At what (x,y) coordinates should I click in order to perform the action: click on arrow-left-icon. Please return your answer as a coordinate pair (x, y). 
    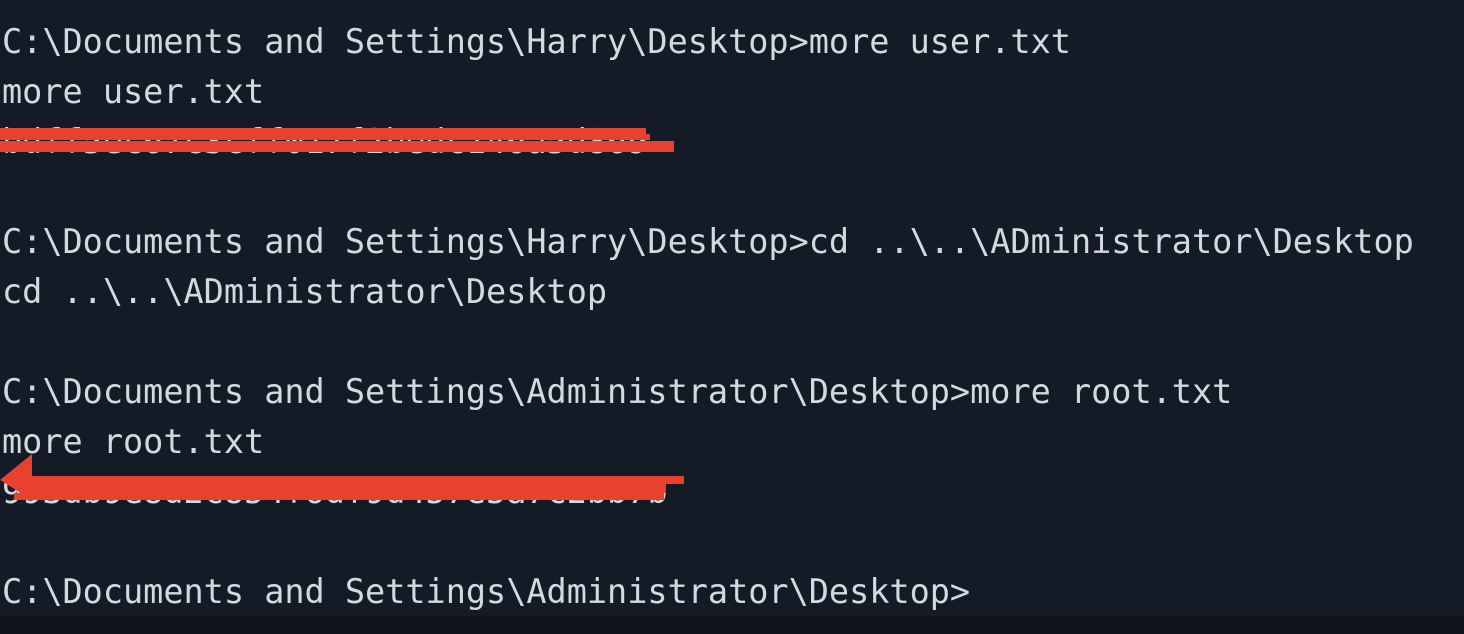
    Looking at the image, I should click on (16, 477).